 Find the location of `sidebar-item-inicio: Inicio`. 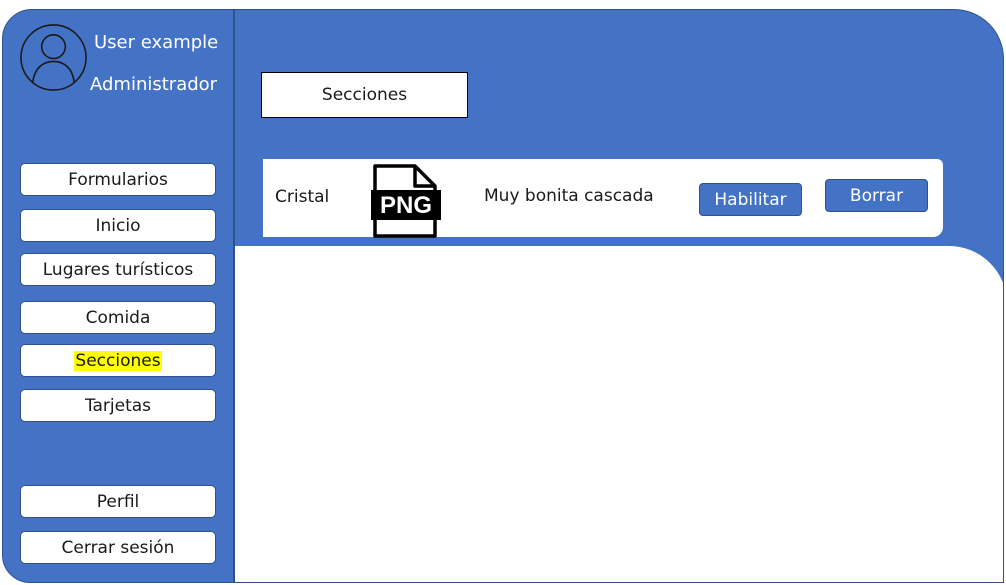

sidebar-item-inicio: Inicio is located at coordinates (118, 225).